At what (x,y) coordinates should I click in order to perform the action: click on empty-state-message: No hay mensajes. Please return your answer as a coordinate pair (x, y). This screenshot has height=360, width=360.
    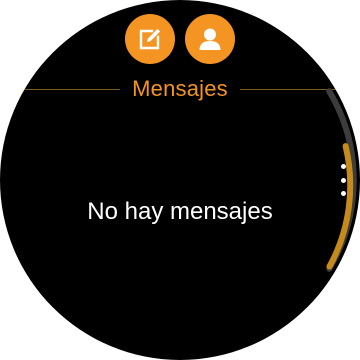
    Looking at the image, I should click on (180, 211).